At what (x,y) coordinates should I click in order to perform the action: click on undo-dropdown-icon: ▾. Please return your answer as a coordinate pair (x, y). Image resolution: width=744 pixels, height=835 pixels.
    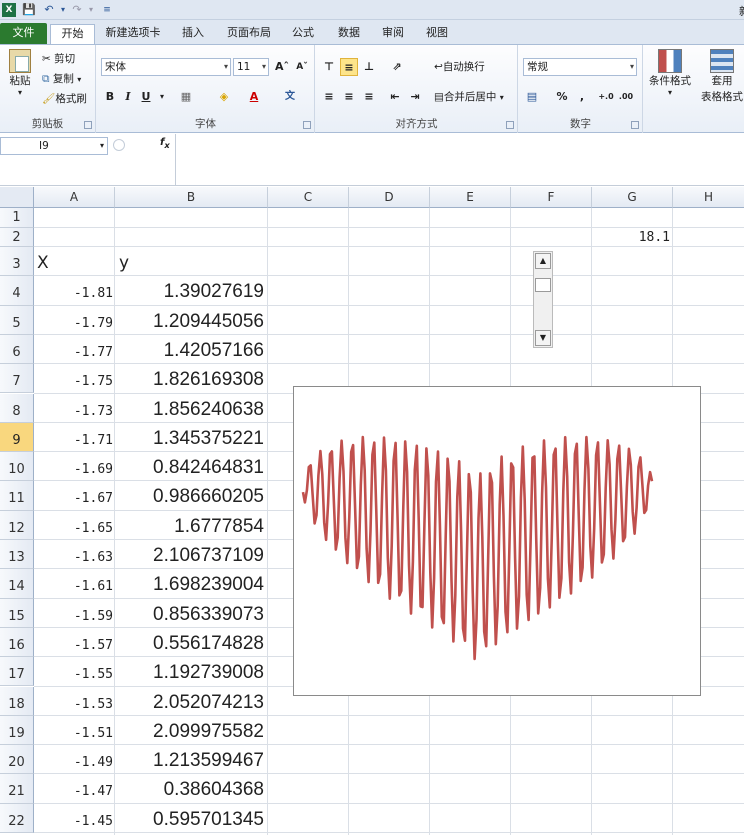
    Looking at the image, I should click on (63, 10).